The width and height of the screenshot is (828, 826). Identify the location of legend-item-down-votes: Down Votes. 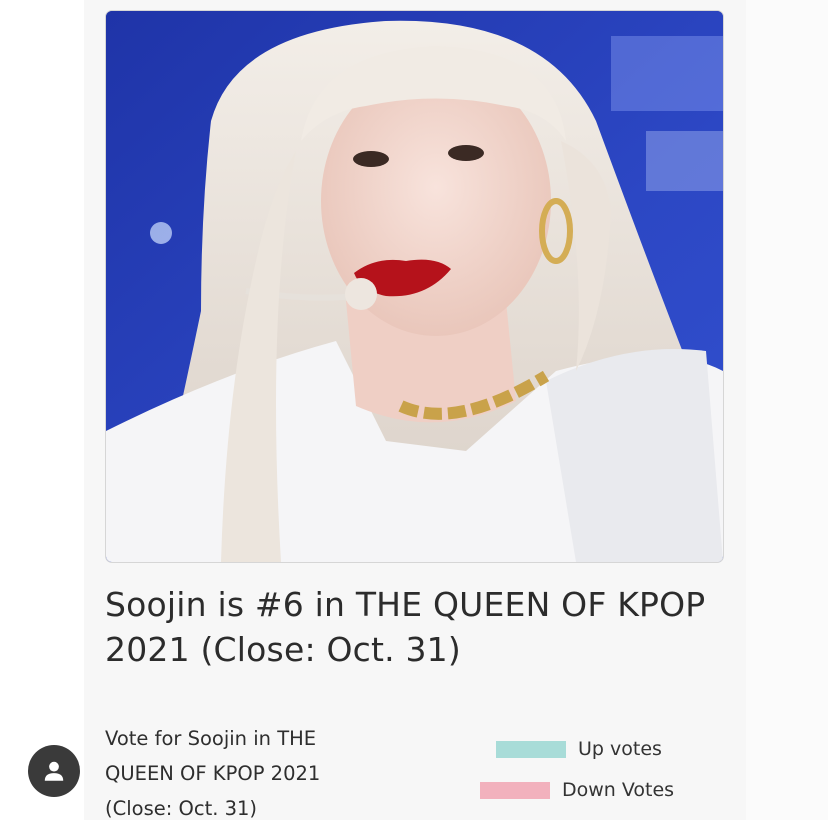
(577, 790).